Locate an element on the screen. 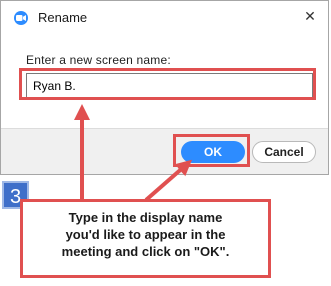 This screenshot has height=286, width=331. arrow-to-ok is located at coordinates (168, 180).